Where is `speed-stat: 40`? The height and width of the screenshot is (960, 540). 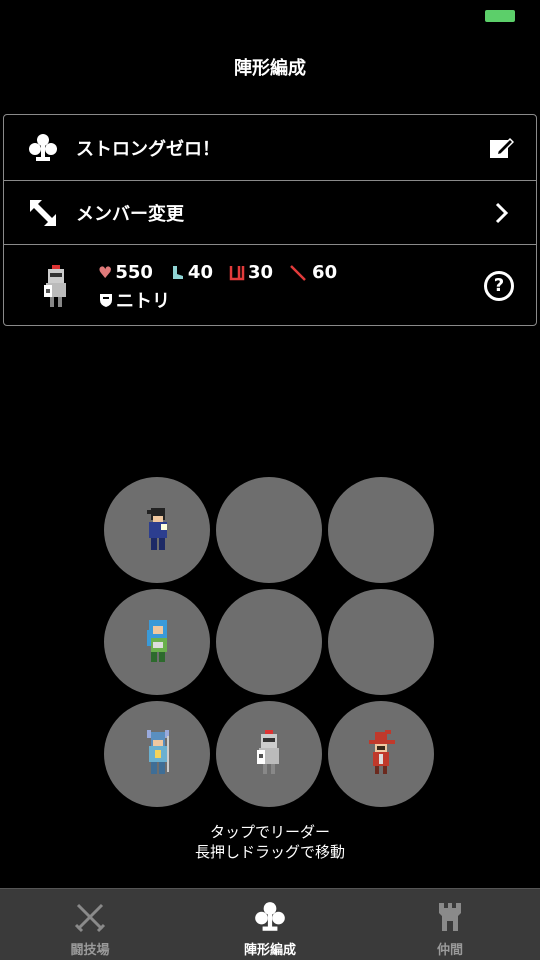 speed-stat: 40 is located at coordinates (191, 272).